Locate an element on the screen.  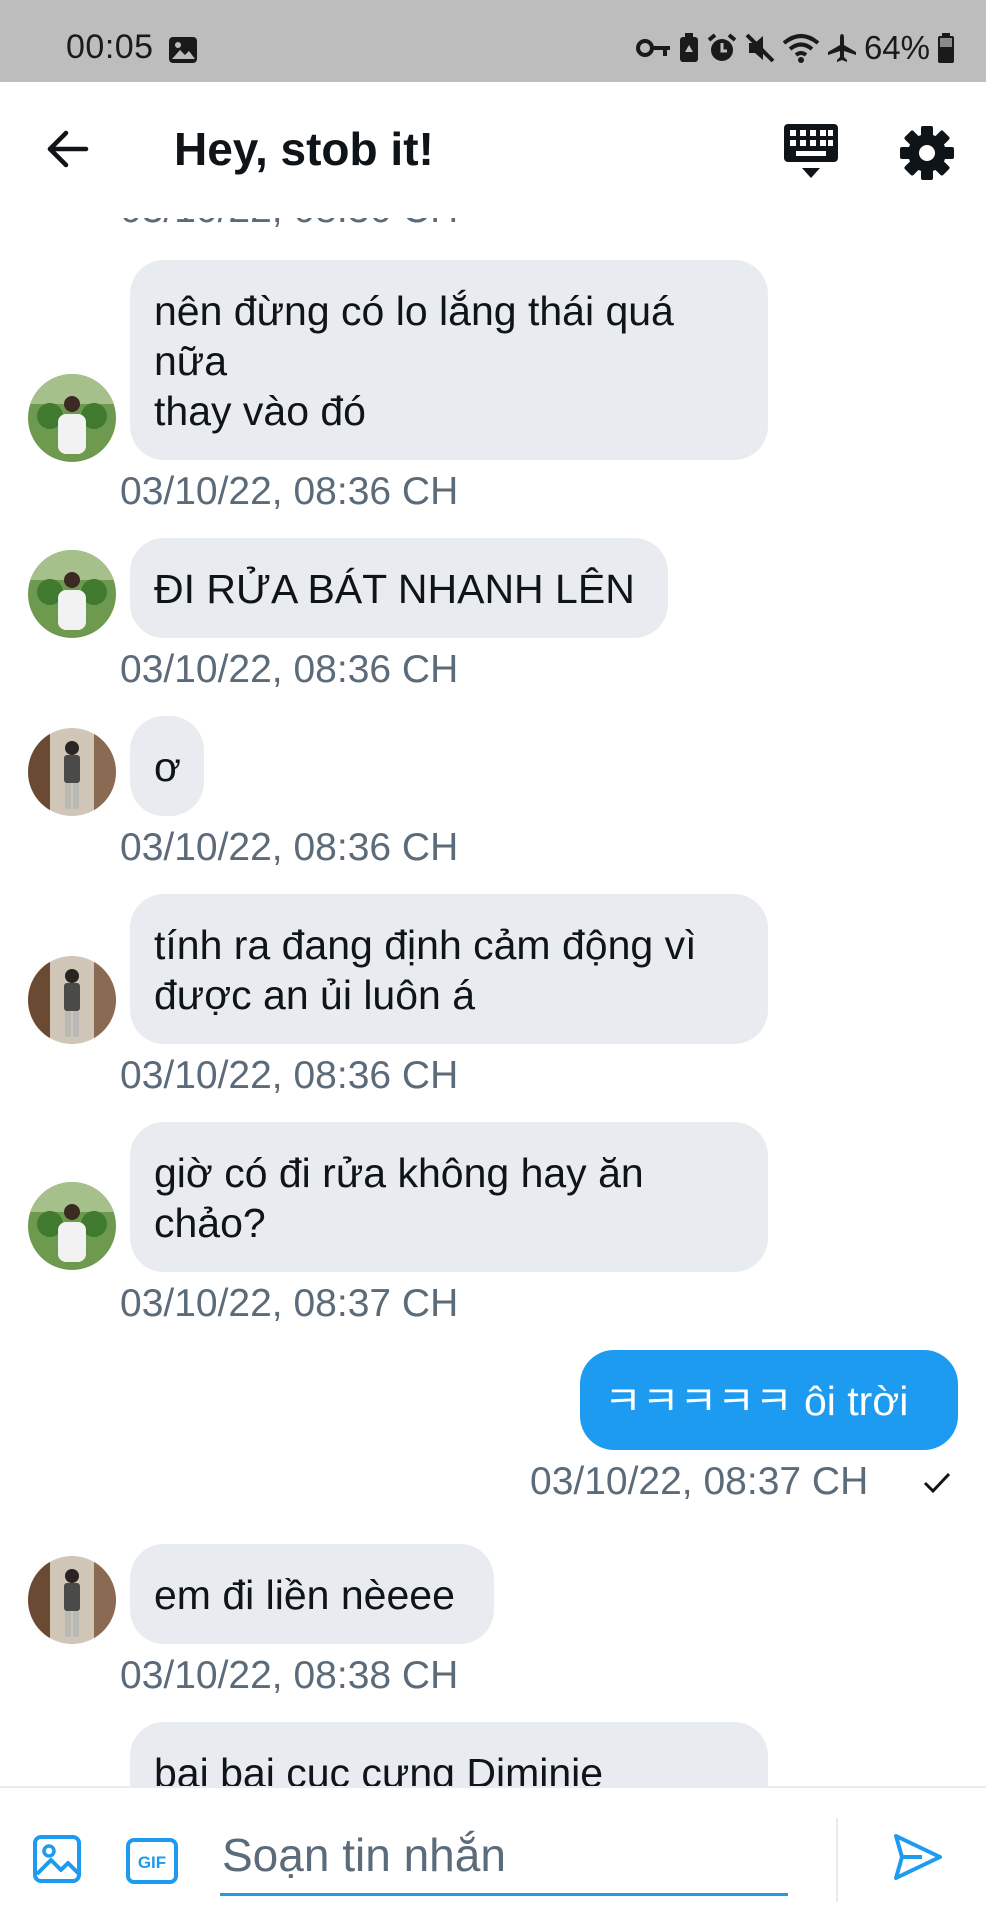
airplane-mode-icon is located at coordinates (842, 48).